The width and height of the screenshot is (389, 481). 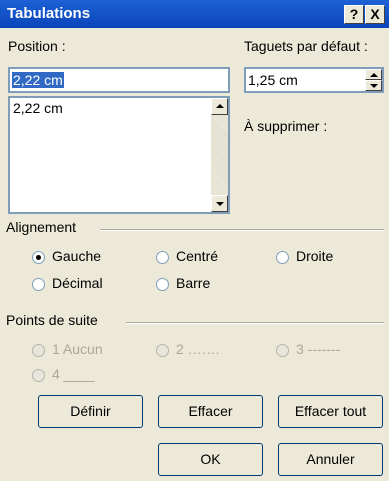 What do you see at coordinates (38, 80) in the screenshot?
I see `position-input-value: 2,22 cm` at bounding box center [38, 80].